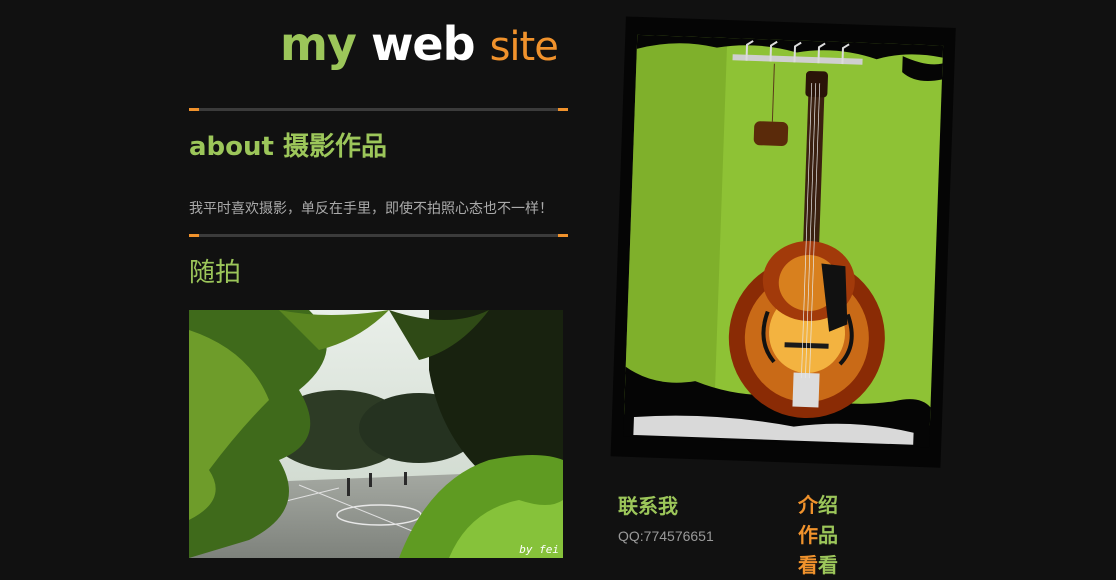  I want to click on nav-link-more-char2: 看, so click(828, 565).